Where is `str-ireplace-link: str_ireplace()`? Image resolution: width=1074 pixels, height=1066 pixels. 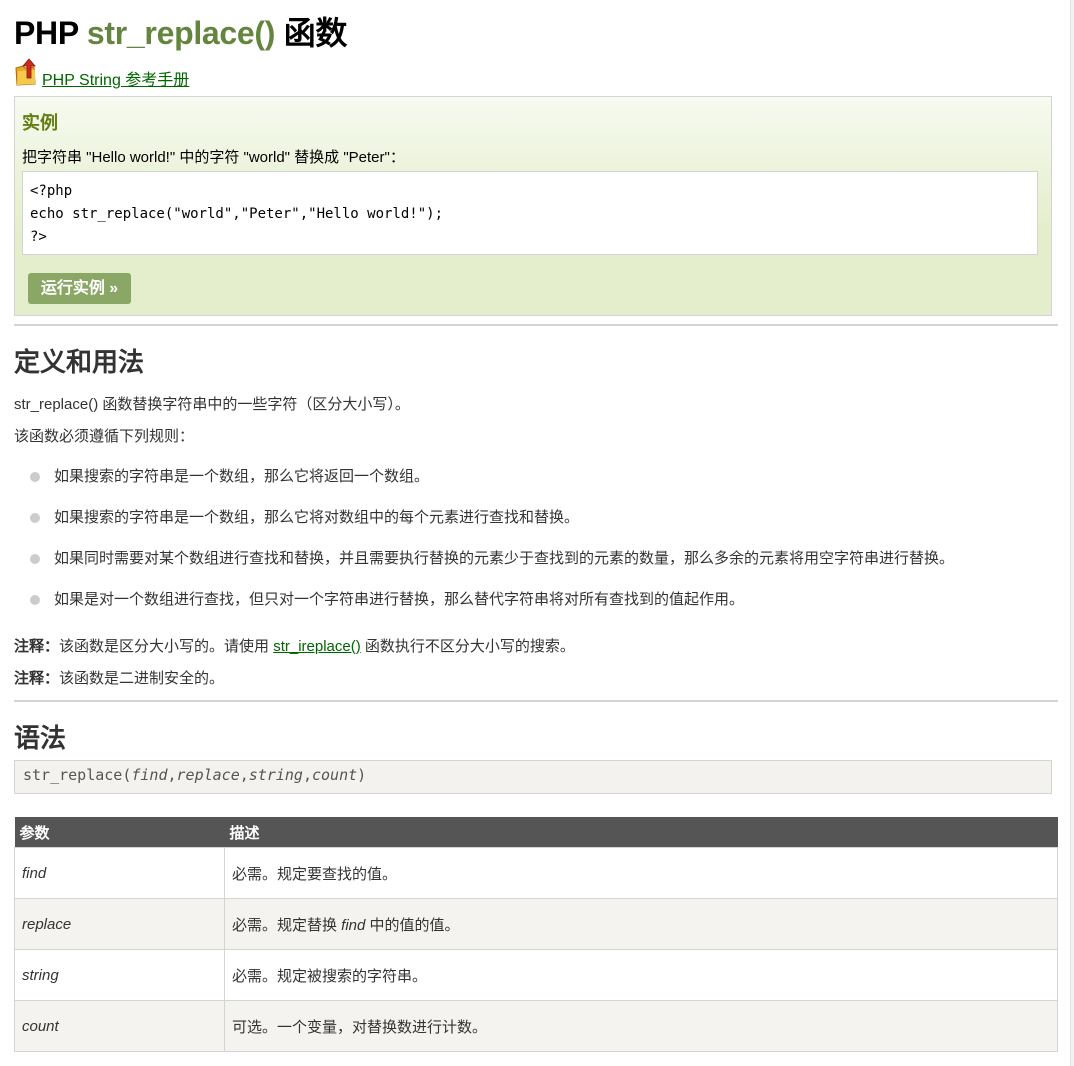
str-ireplace-link: str_ireplace() is located at coordinates (317, 646).